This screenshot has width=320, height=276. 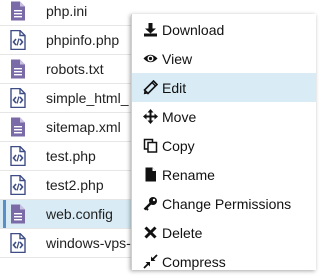 I want to click on menu-item-delete: Delete, so click(x=224, y=232).